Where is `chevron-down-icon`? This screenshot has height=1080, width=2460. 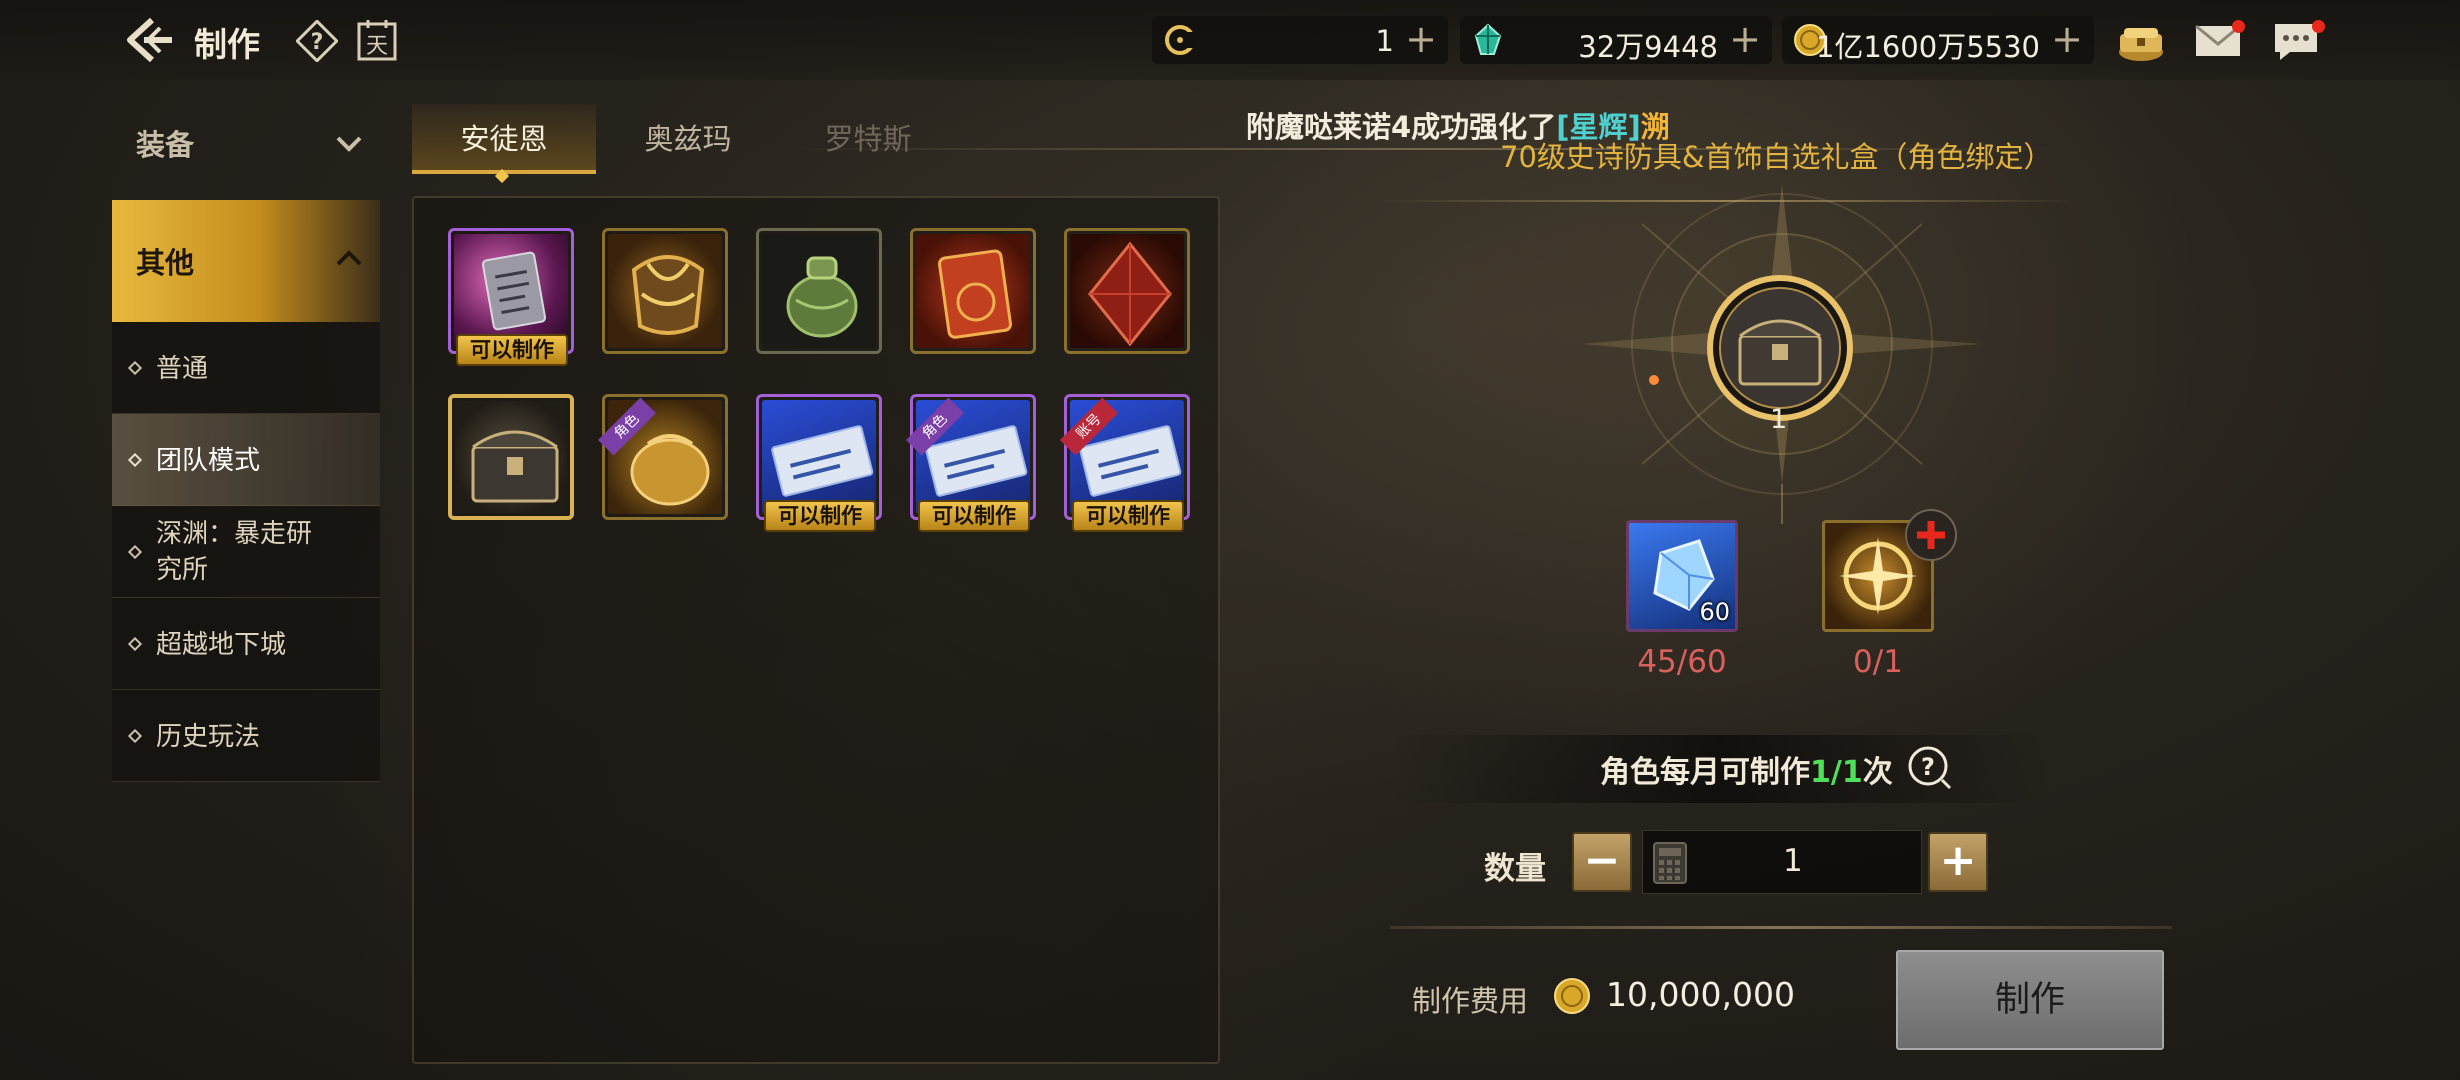 chevron-down-icon is located at coordinates (349, 143).